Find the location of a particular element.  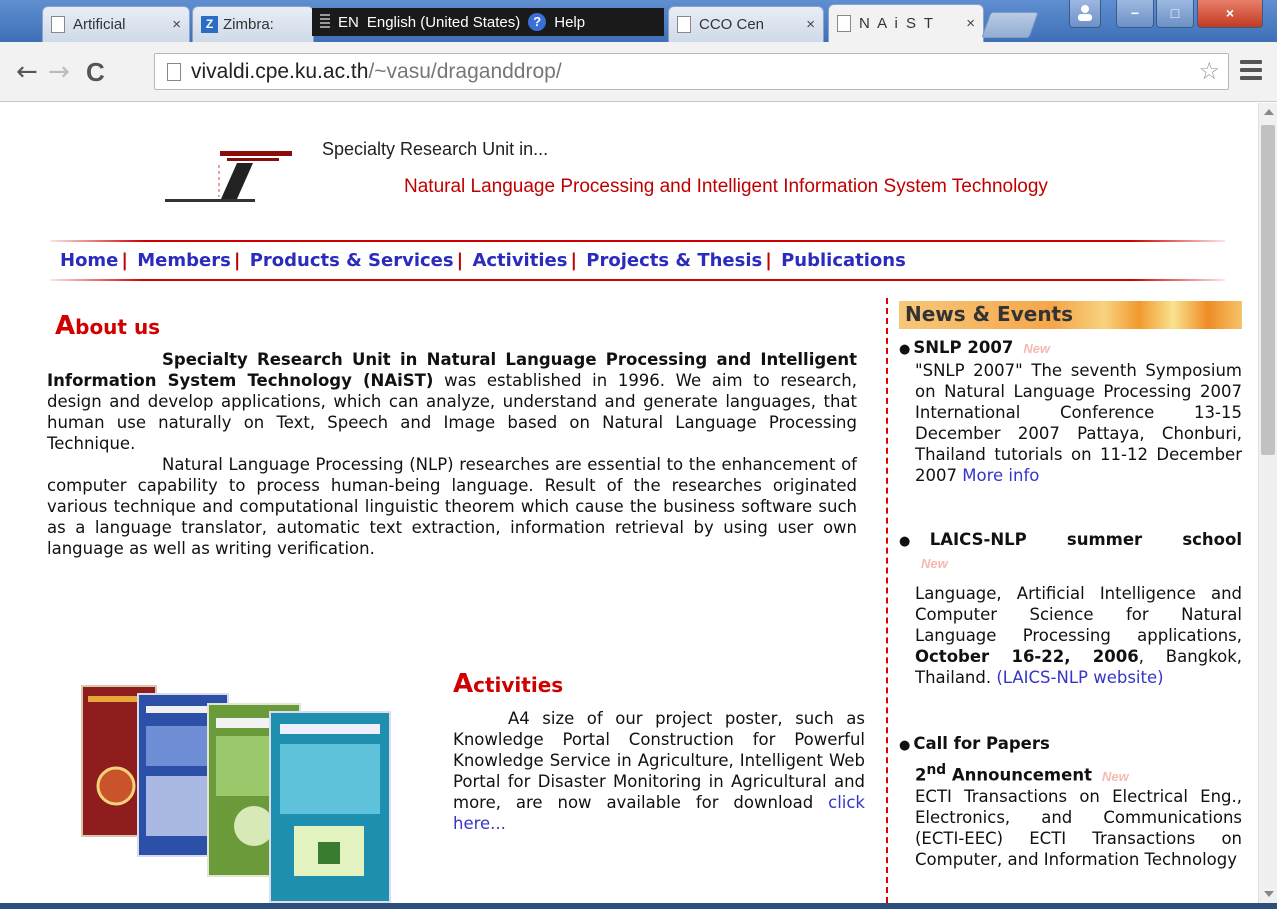

column-divider is located at coordinates (887, 600).